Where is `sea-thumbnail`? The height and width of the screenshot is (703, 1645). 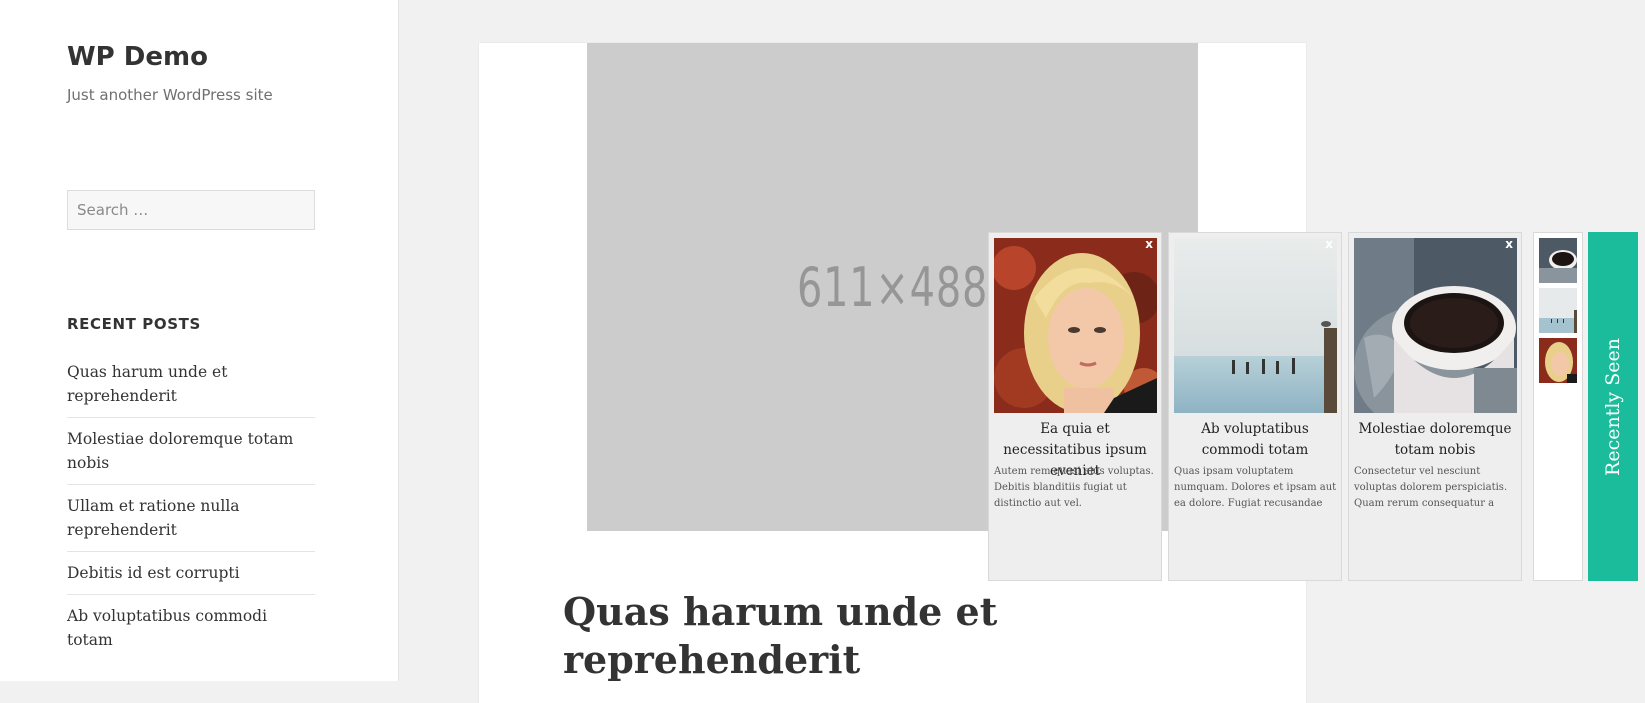 sea-thumbnail is located at coordinates (1558, 310).